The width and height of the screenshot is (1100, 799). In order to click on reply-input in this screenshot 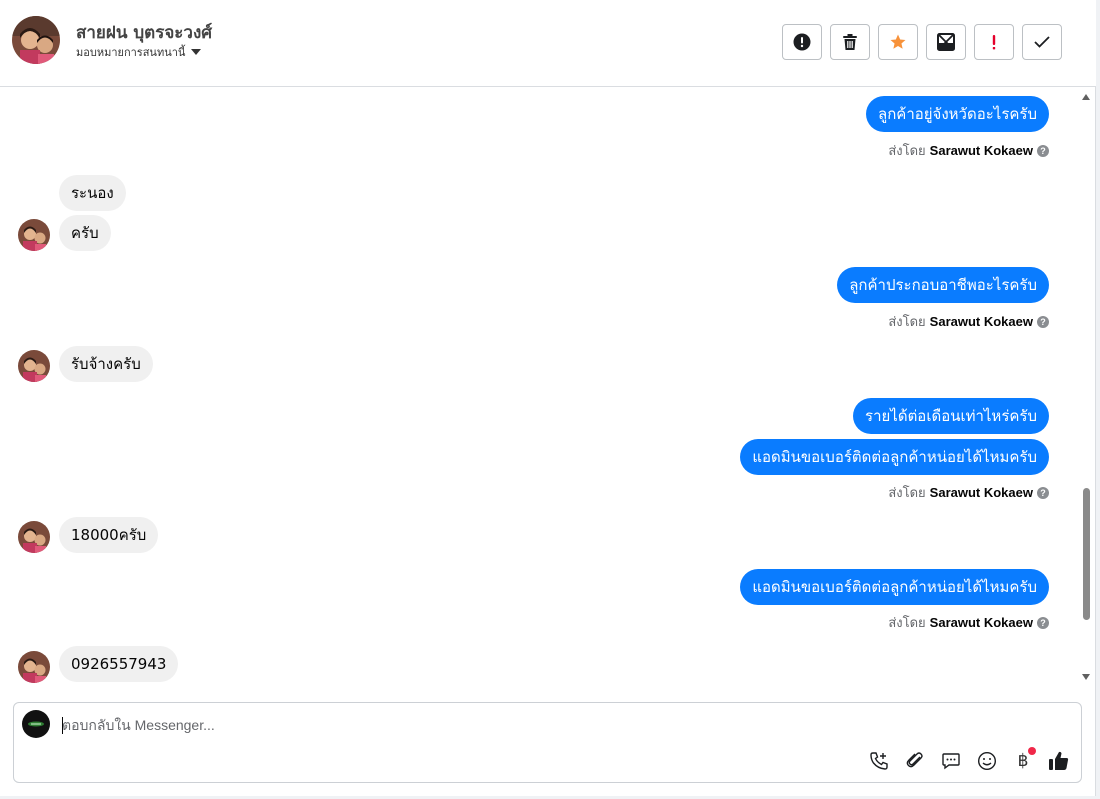, I will do `click(512, 725)`.